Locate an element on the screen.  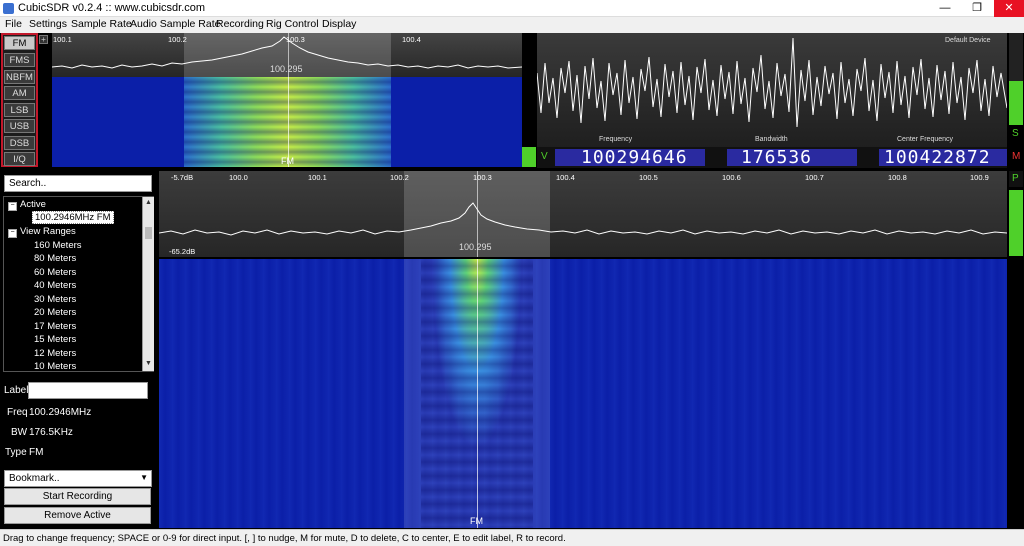
mode-iq-button: I/Q is located at coordinates (19, 159).